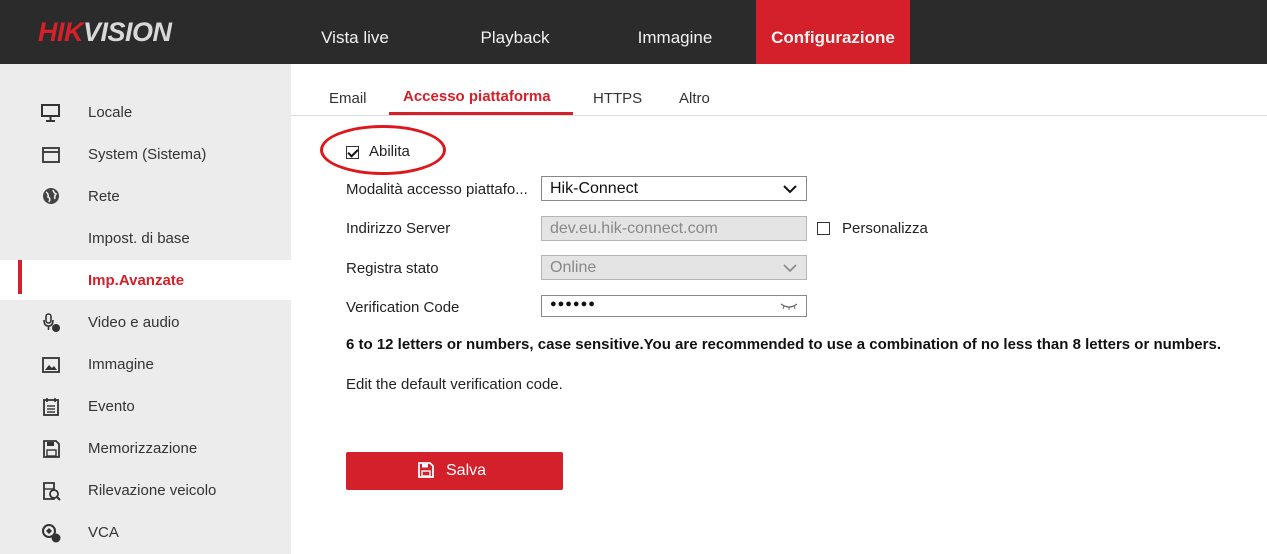  I want to click on sidebar-item-label: Video e audio, so click(134, 322).